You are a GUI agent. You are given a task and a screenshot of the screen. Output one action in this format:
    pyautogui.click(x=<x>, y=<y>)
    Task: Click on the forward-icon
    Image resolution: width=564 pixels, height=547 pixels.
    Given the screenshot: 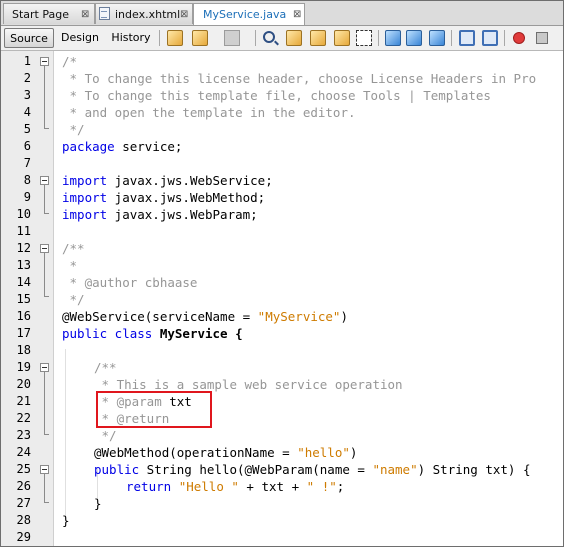 What is the action you would take?
    pyautogui.click(x=232, y=38)
    